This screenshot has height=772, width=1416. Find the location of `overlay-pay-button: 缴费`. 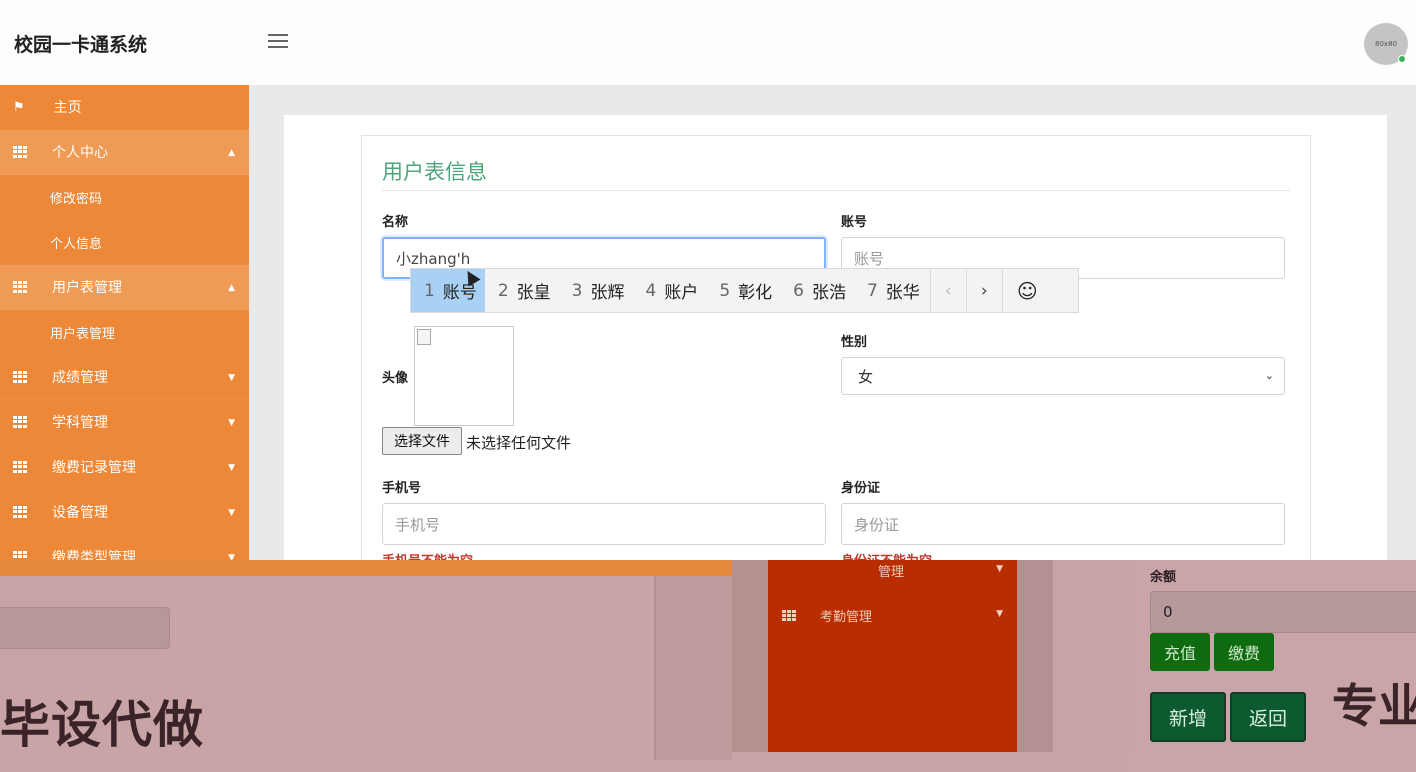

overlay-pay-button: 缴费 is located at coordinates (1244, 652).